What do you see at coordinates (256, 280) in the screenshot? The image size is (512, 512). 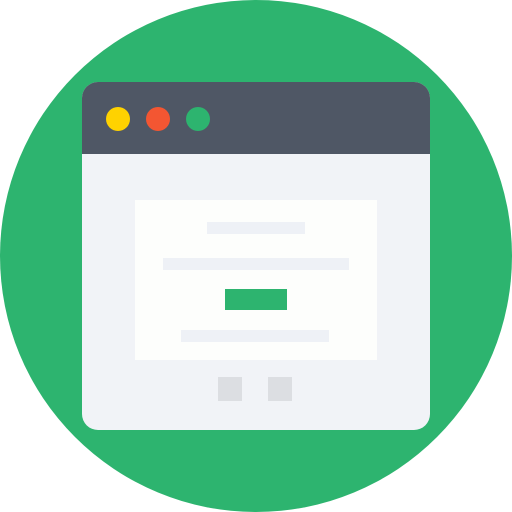 I see `content-card` at bounding box center [256, 280].